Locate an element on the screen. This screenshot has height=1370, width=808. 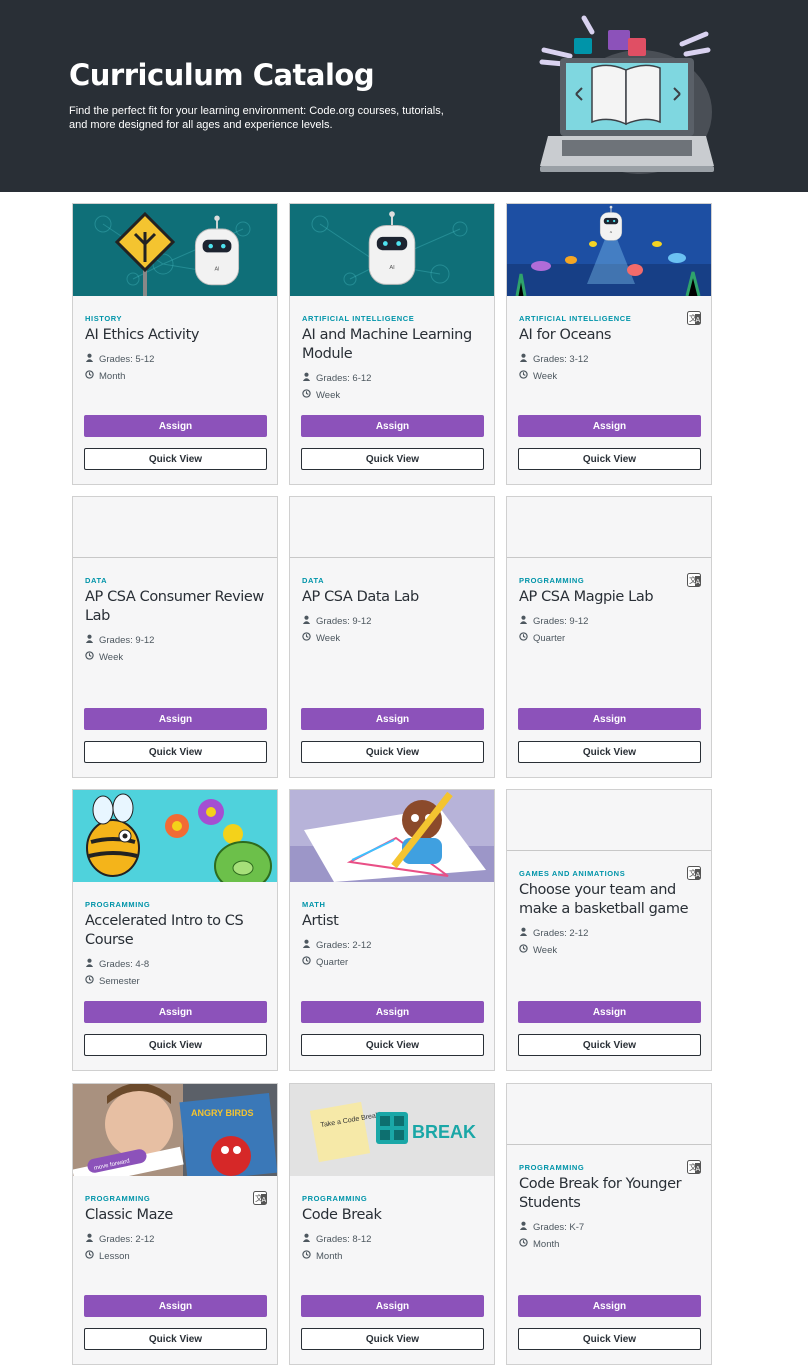
course-title: Code Break for Younger Students is located at coordinates (610, 1194).